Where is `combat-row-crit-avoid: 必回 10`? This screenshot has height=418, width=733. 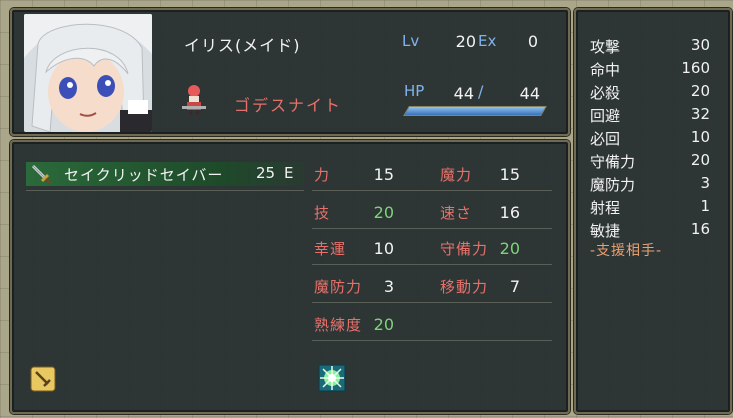
combat-row-crit-avoid: 必回 10 is located at coordinates (650, 139).